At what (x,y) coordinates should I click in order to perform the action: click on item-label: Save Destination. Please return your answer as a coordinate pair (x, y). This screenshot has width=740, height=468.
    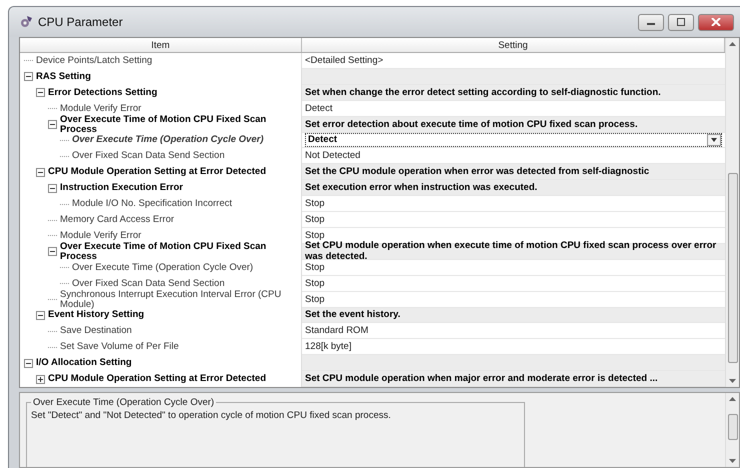
    Looking at the image, I should click on (96, 331).